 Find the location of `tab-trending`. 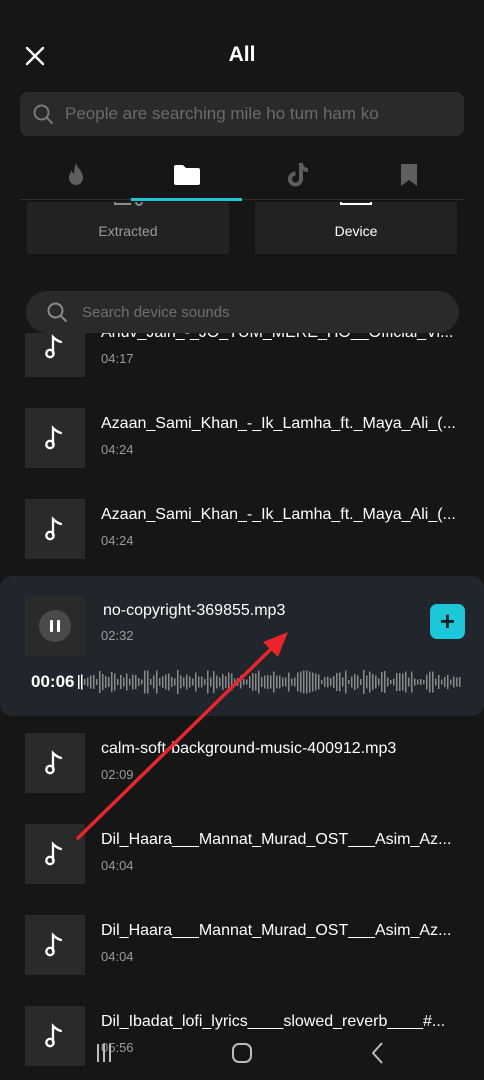

tab-trending is located at coordinates (75, 175).